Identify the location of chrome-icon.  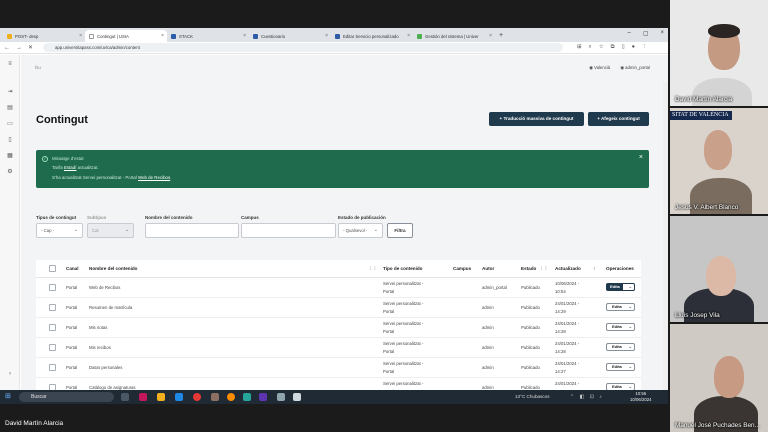
(197, 397).